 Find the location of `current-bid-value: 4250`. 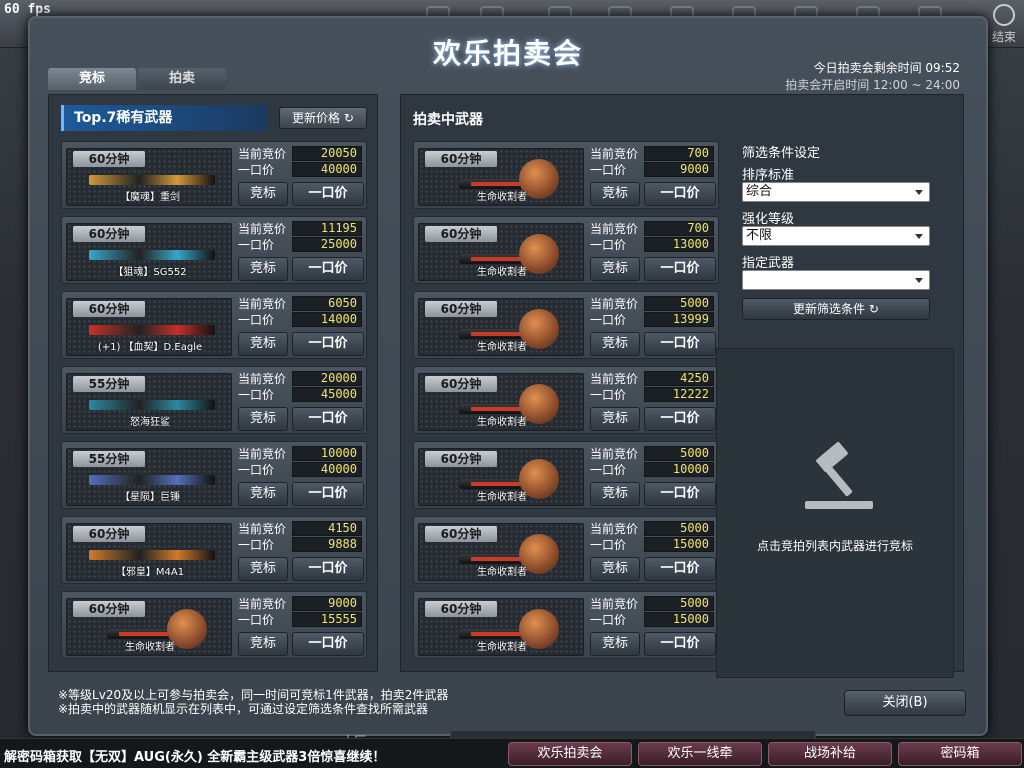

current-bid-value: 4250 is located at coordinates (679, 378).